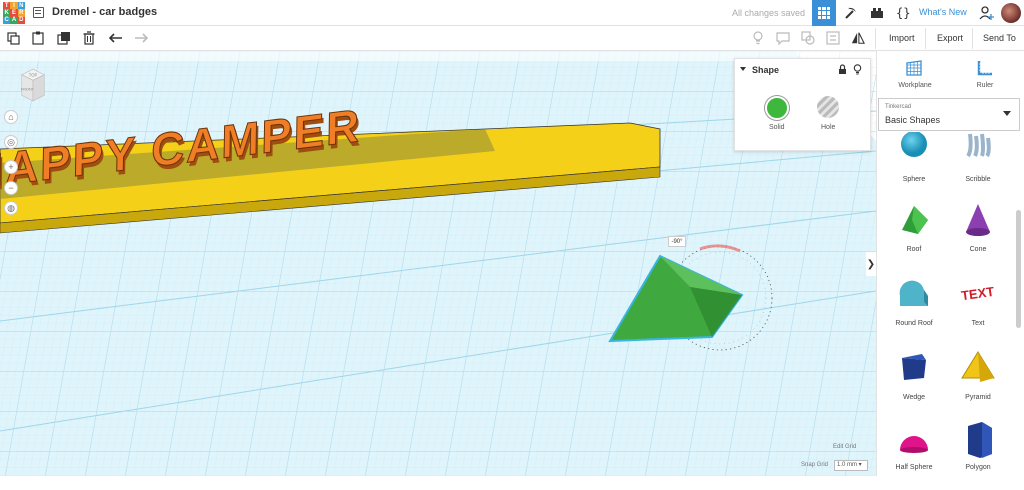  Describe the element at coordinates (33, 85) in the screenshot. I see `view-cube: TOP FRONT` at that location.